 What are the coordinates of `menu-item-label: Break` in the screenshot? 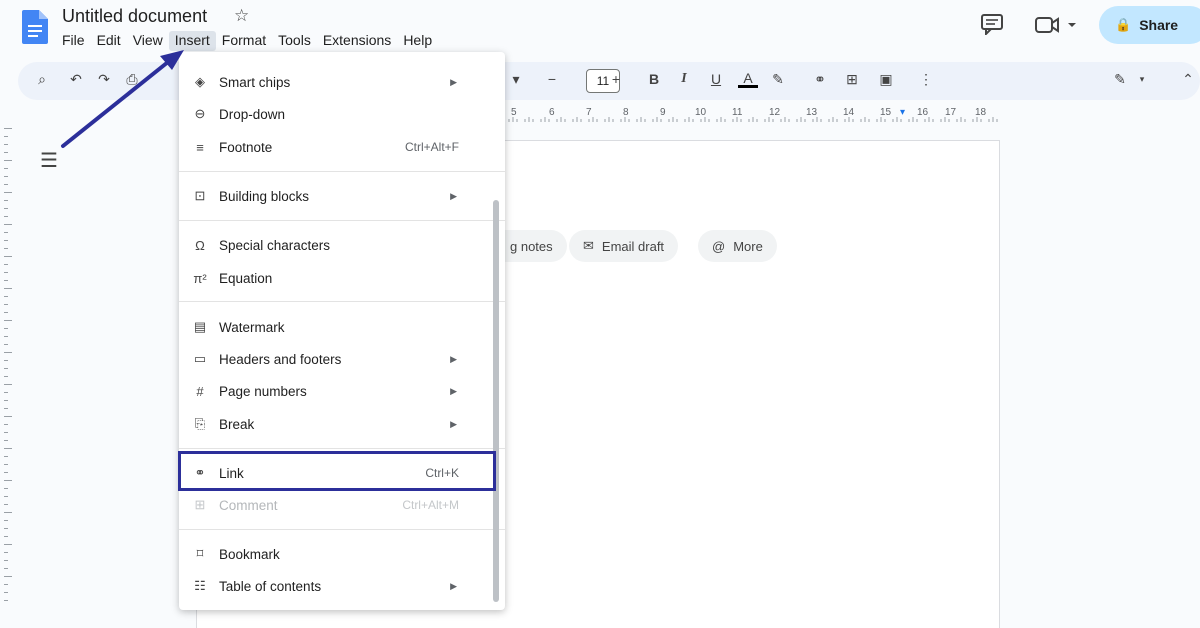 It's located at (237, 424).